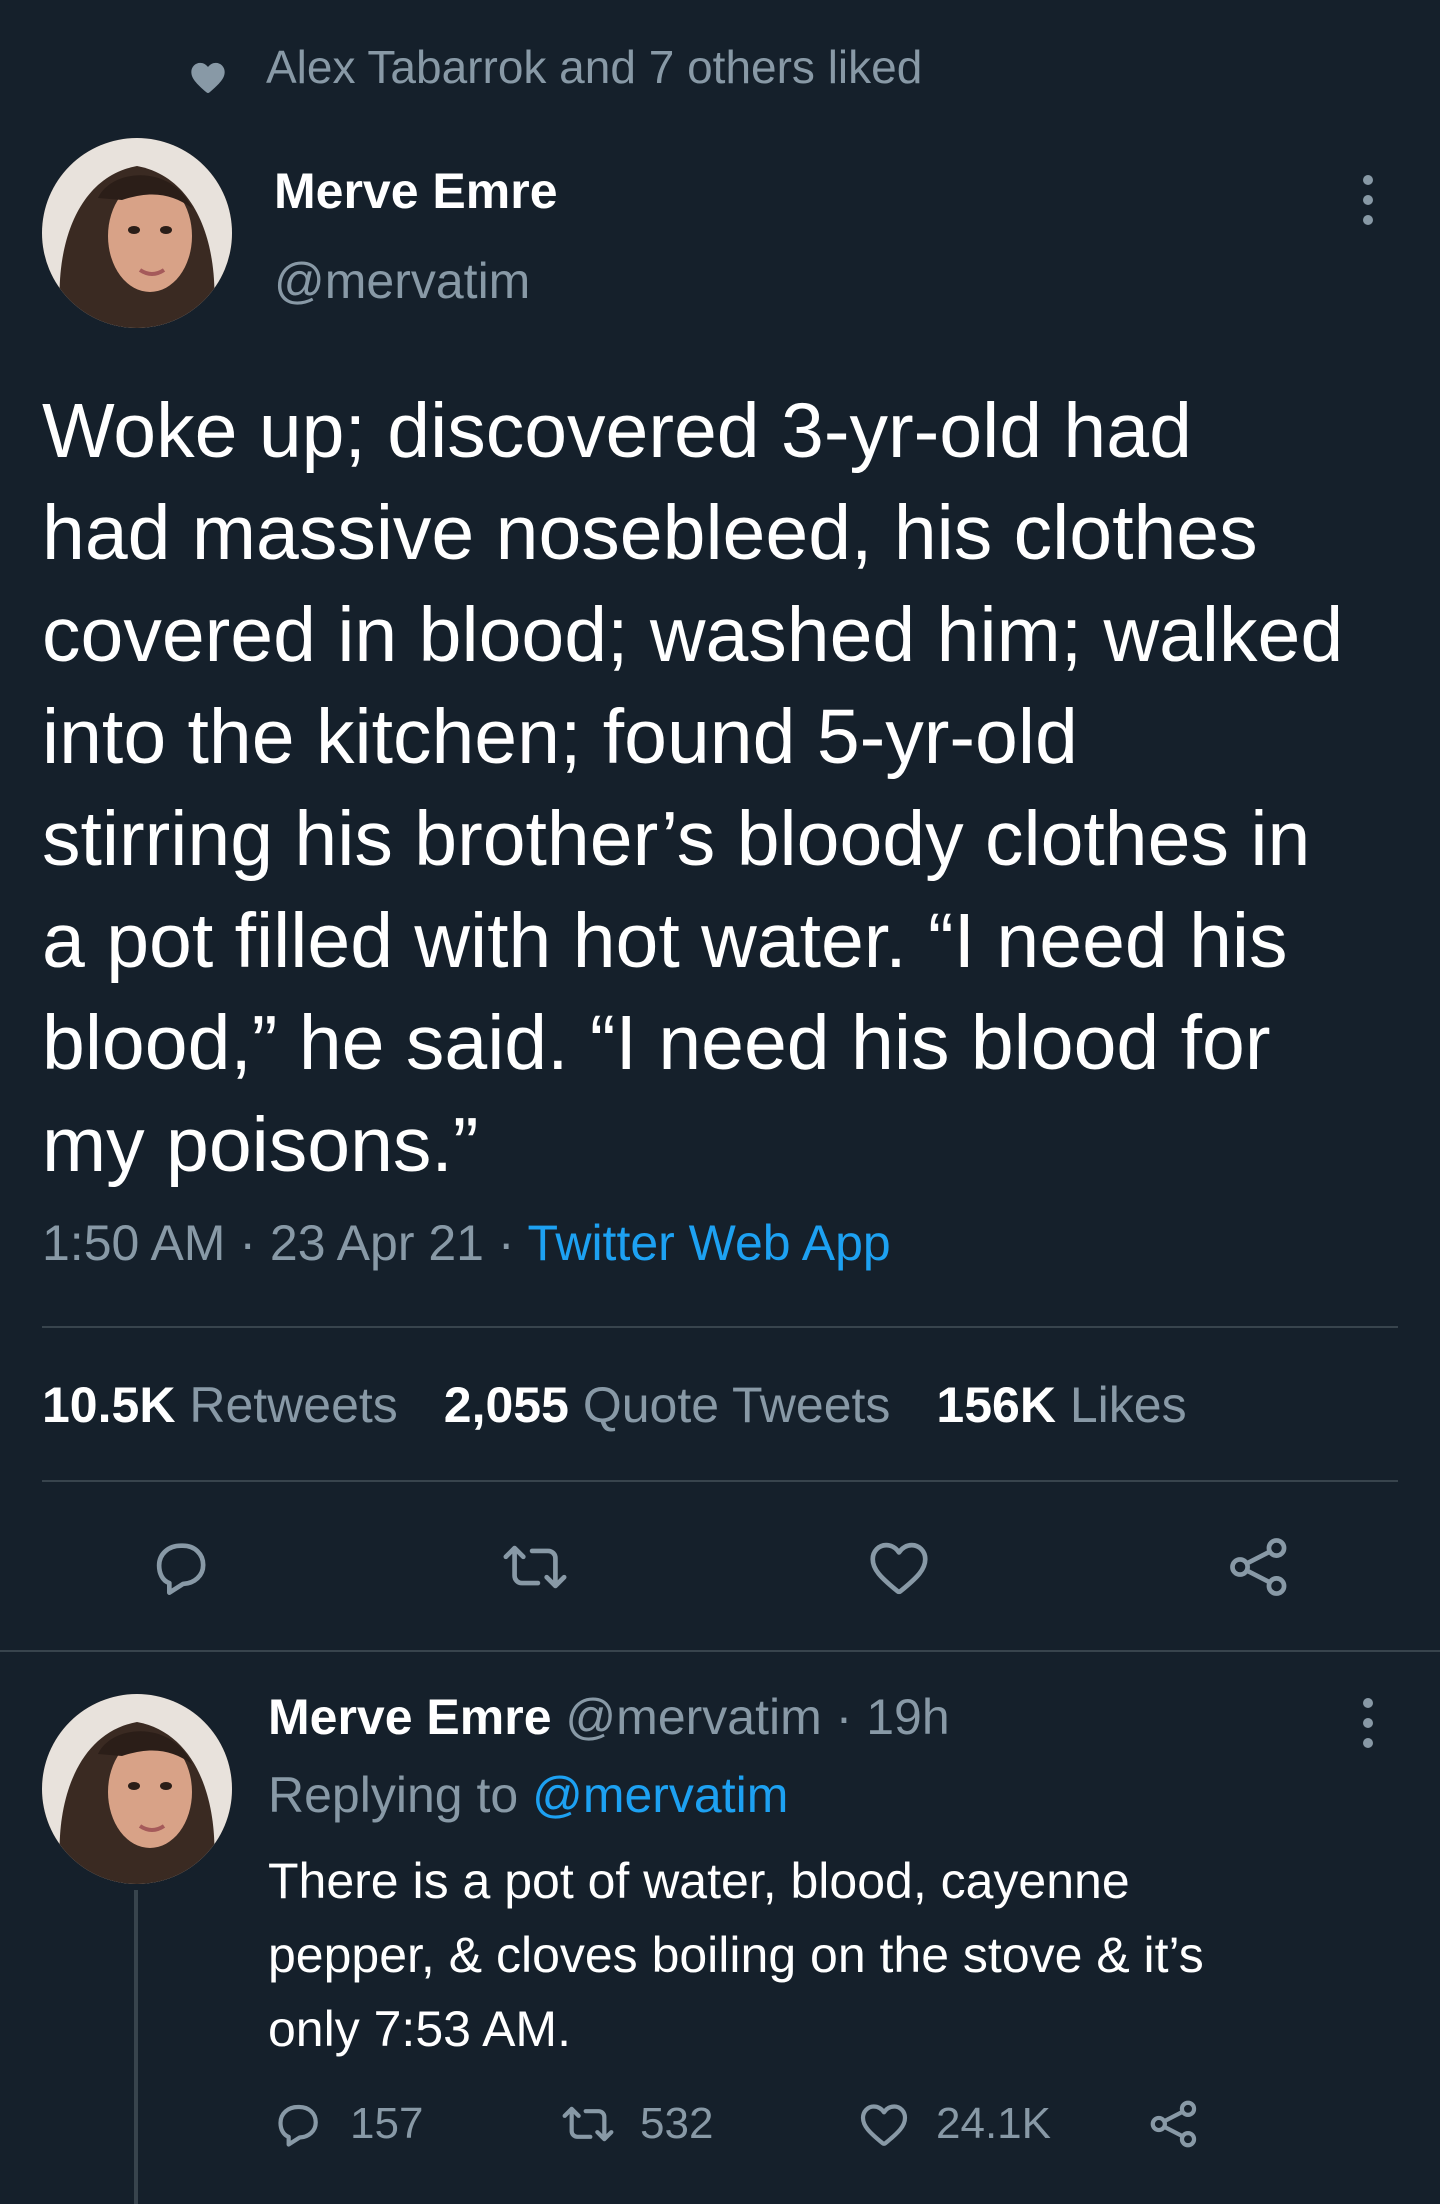  I want to click on retweets-count: 10.5K, so click(109, 1405).